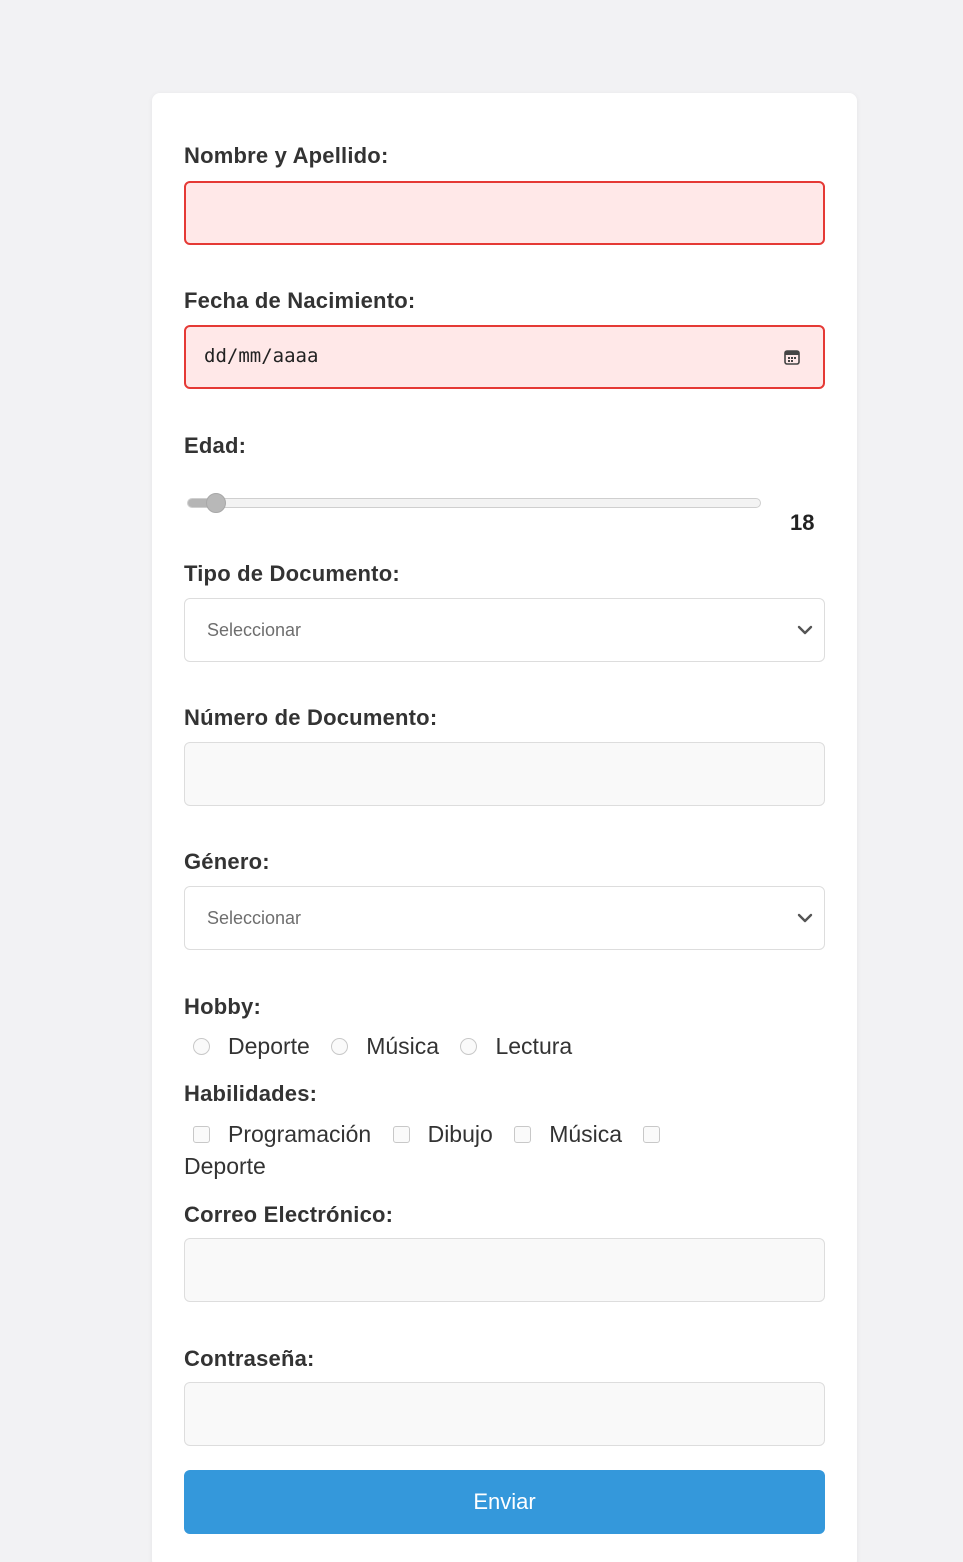  I want to click on radio-deporte, so click(201, 1046).